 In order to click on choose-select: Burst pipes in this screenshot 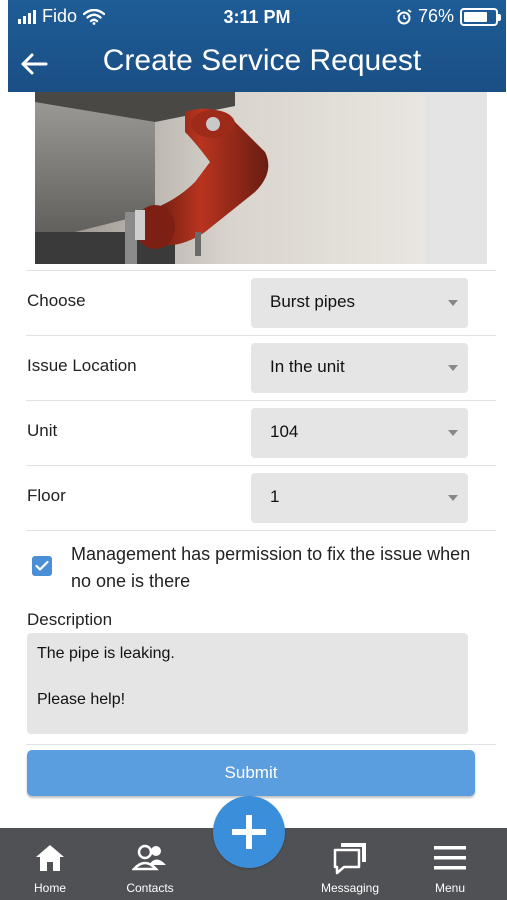, I will do `click(359, 303)`.